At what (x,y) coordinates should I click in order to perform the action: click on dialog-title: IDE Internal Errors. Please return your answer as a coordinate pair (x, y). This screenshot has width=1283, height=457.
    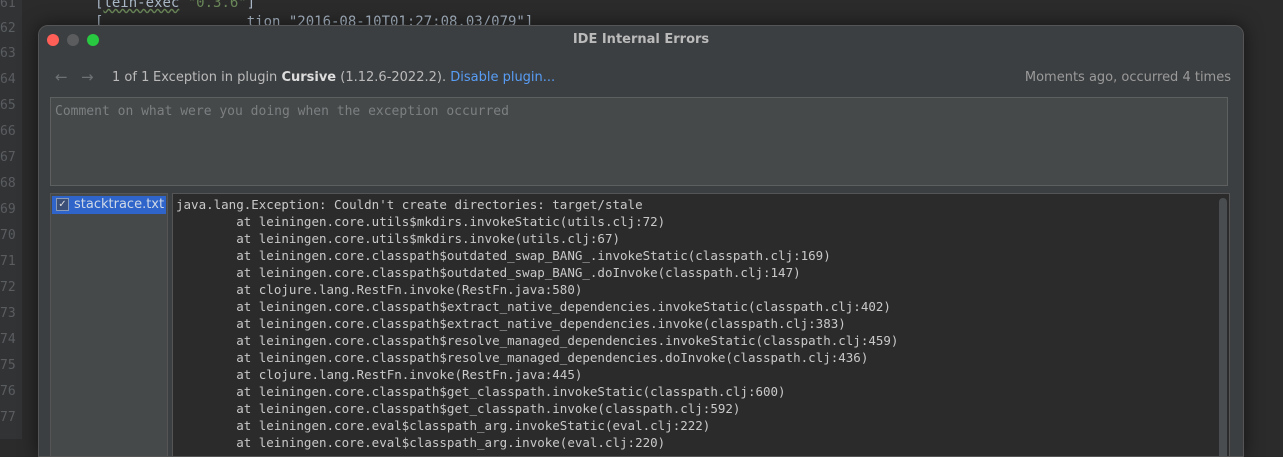
    Looking at the image, I should click on (641, 39).